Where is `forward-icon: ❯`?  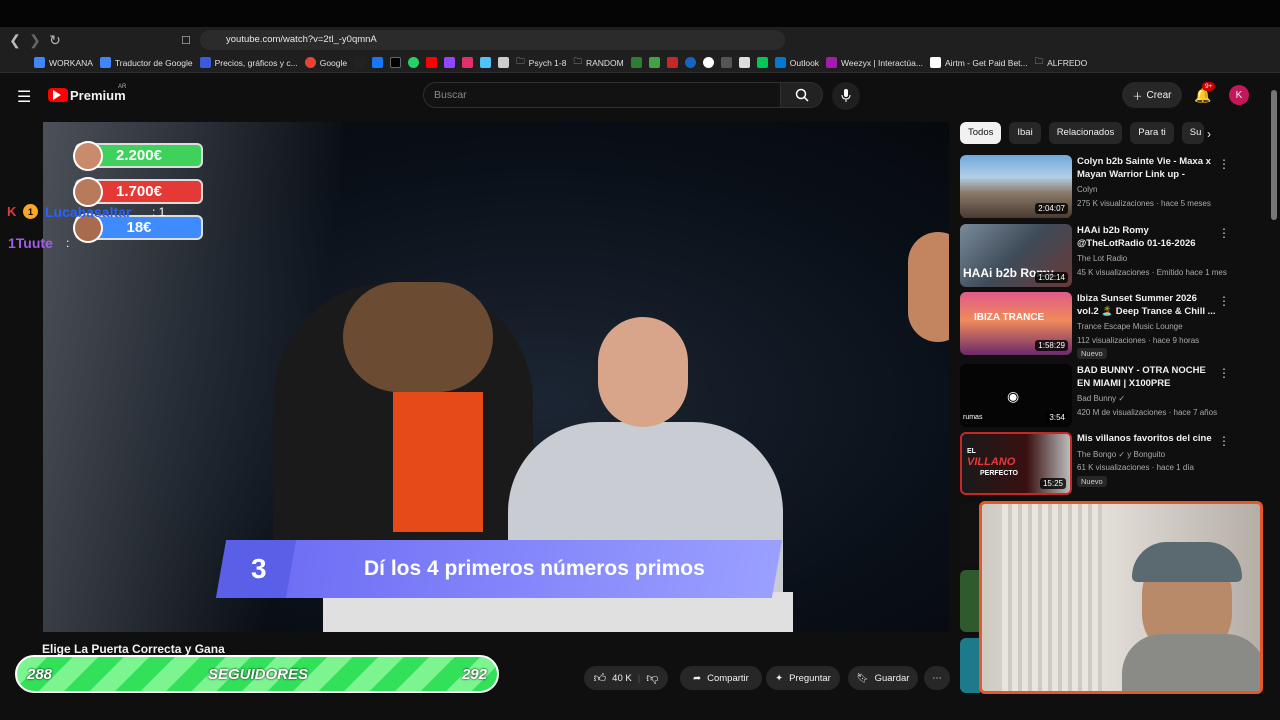
forward-icon: ❯ is located at coordinates (35, 40).